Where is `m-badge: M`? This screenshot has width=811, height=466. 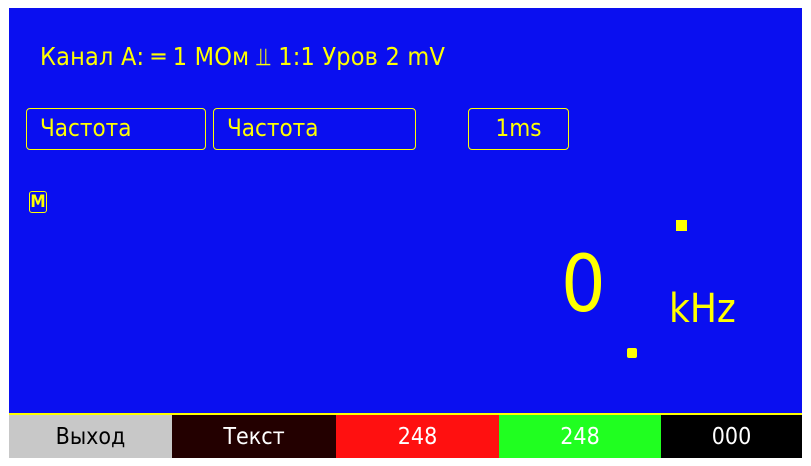
m-badge: M is located at coordinates (38, 202).